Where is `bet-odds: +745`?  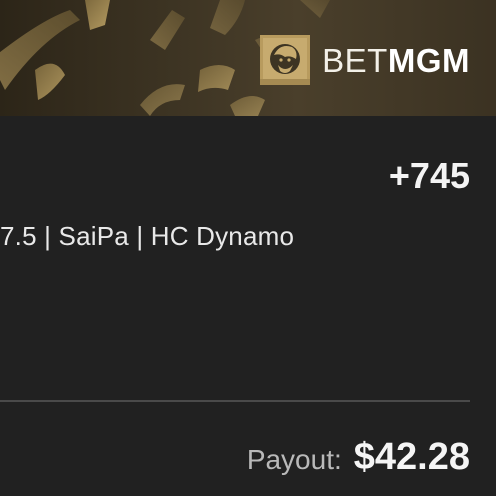 bet-odds: +745 is located at coordinates (429, 175).